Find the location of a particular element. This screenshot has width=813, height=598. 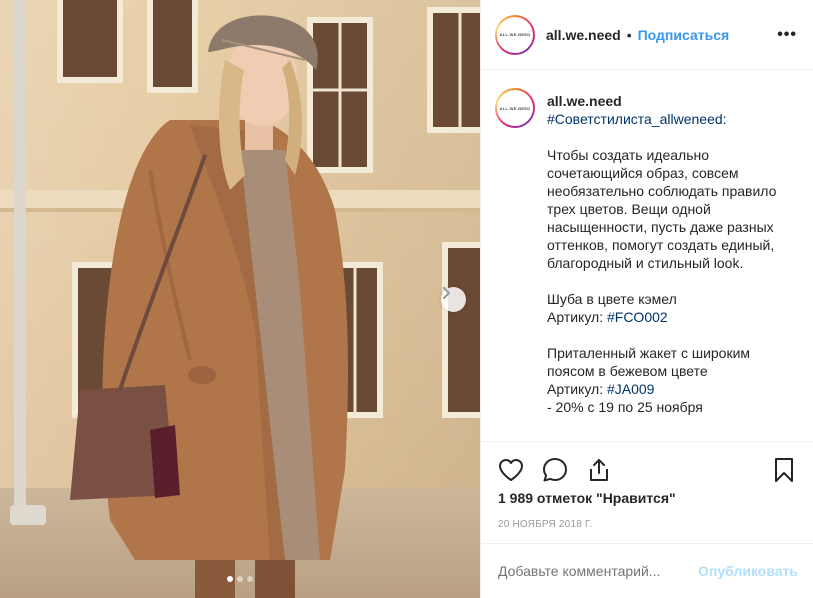

post-date: 20 НОЯБРЯ 2018 Г. is located at coordinates (545, 524).